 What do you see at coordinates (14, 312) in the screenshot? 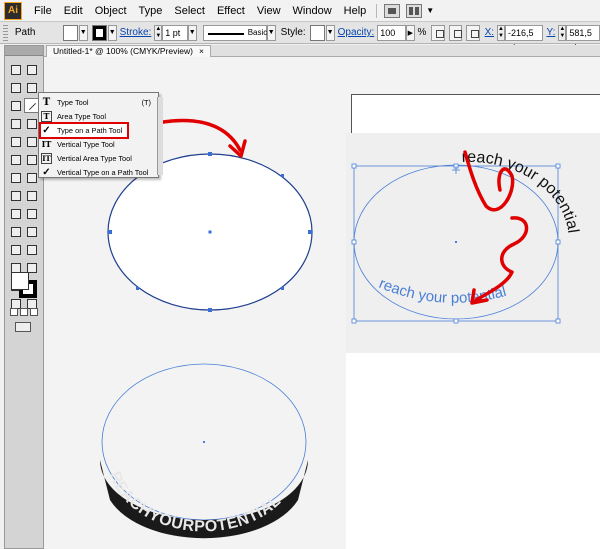
I see `color-mode-icon` at bounding box center [14, 312].